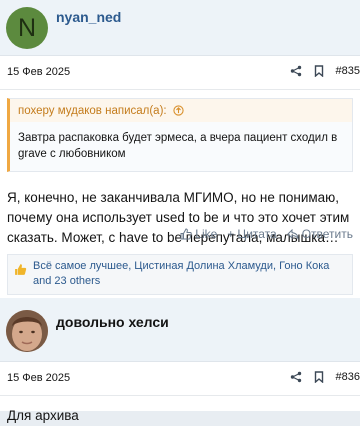  I want to click on quote-label: Цитата, so click(256, 234).